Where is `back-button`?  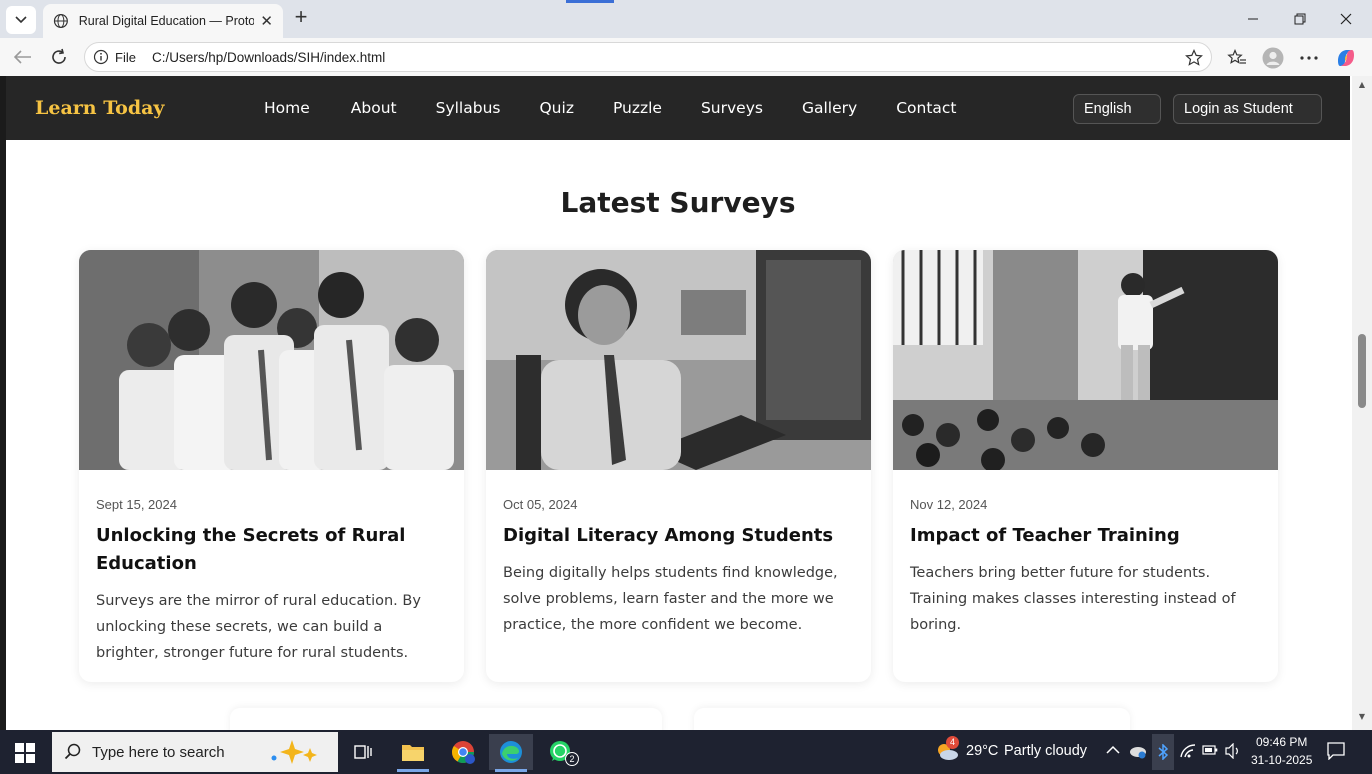 back-button is located at coordinates (23, 57).